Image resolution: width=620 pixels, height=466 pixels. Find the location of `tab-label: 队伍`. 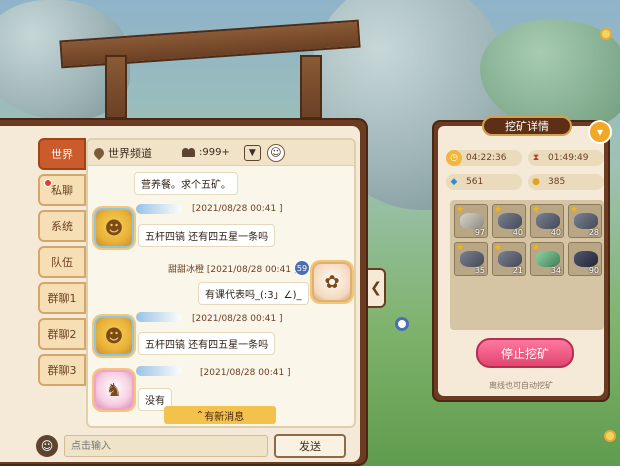

tab-label: 队伍 is located at coordinates (62, 262).